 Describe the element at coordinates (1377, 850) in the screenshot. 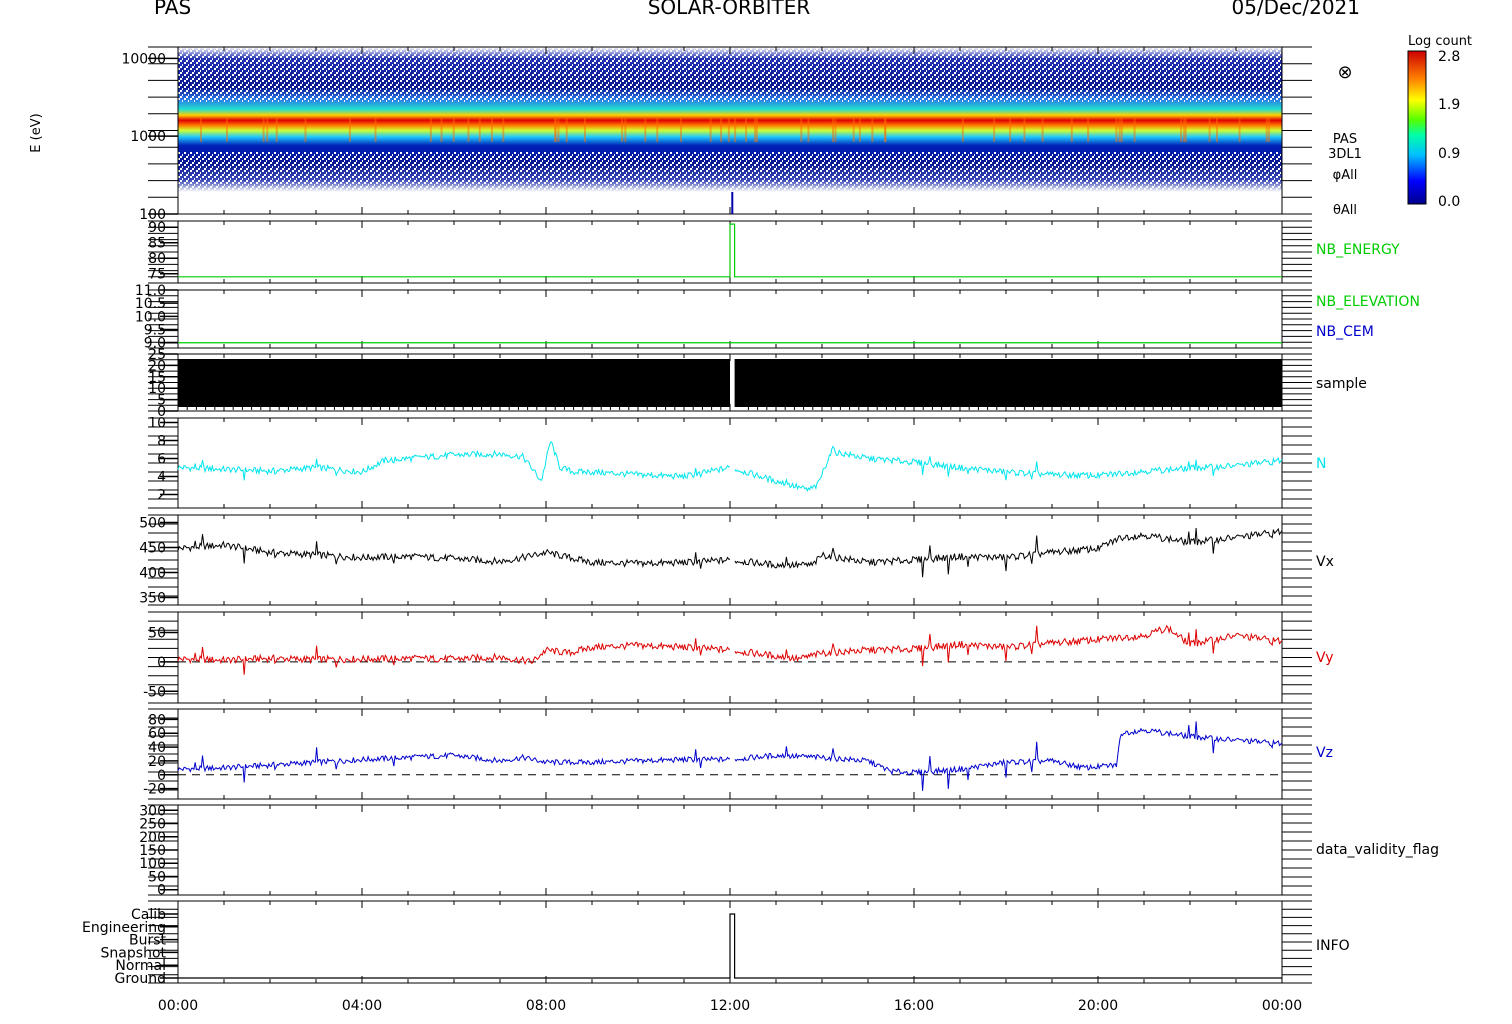

I see `validity-series-label: data_validity_flag` at that location.